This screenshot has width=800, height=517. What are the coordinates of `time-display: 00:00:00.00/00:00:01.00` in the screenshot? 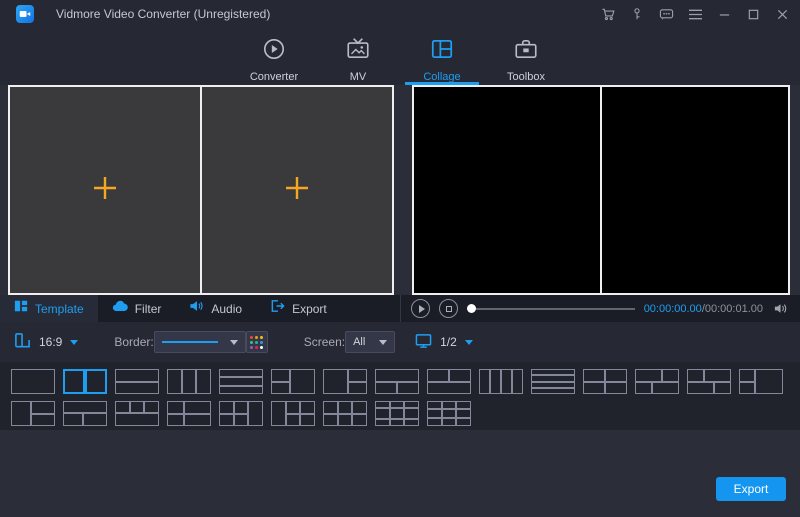 It's located at (703, 309).